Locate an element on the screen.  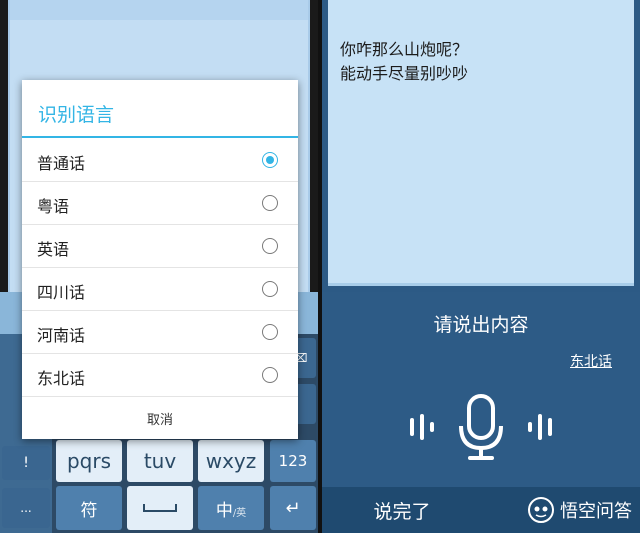
microphone-icon is located at coordinates (481, 427).